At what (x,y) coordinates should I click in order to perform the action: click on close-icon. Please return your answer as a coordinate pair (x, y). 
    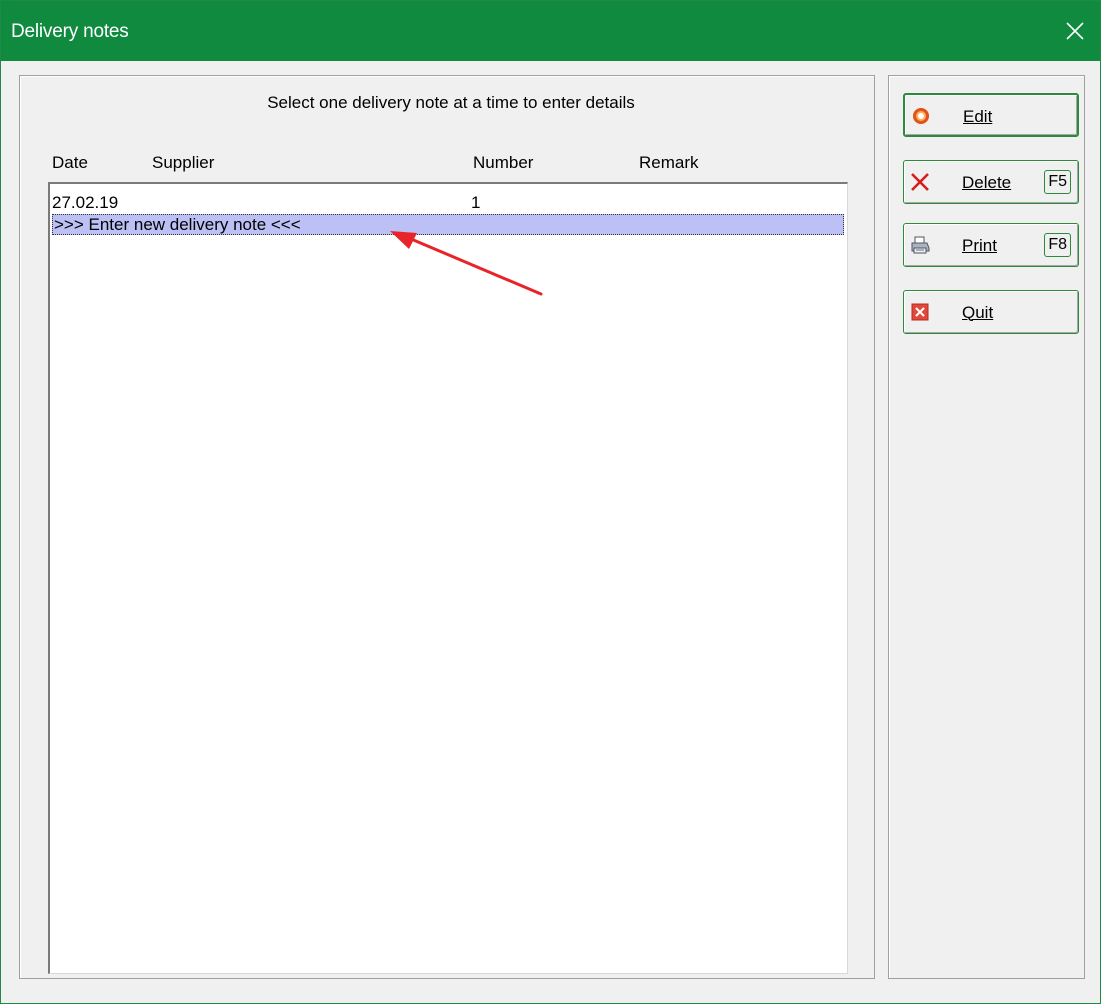
    Looking at the image, I should click on (1075, 31).